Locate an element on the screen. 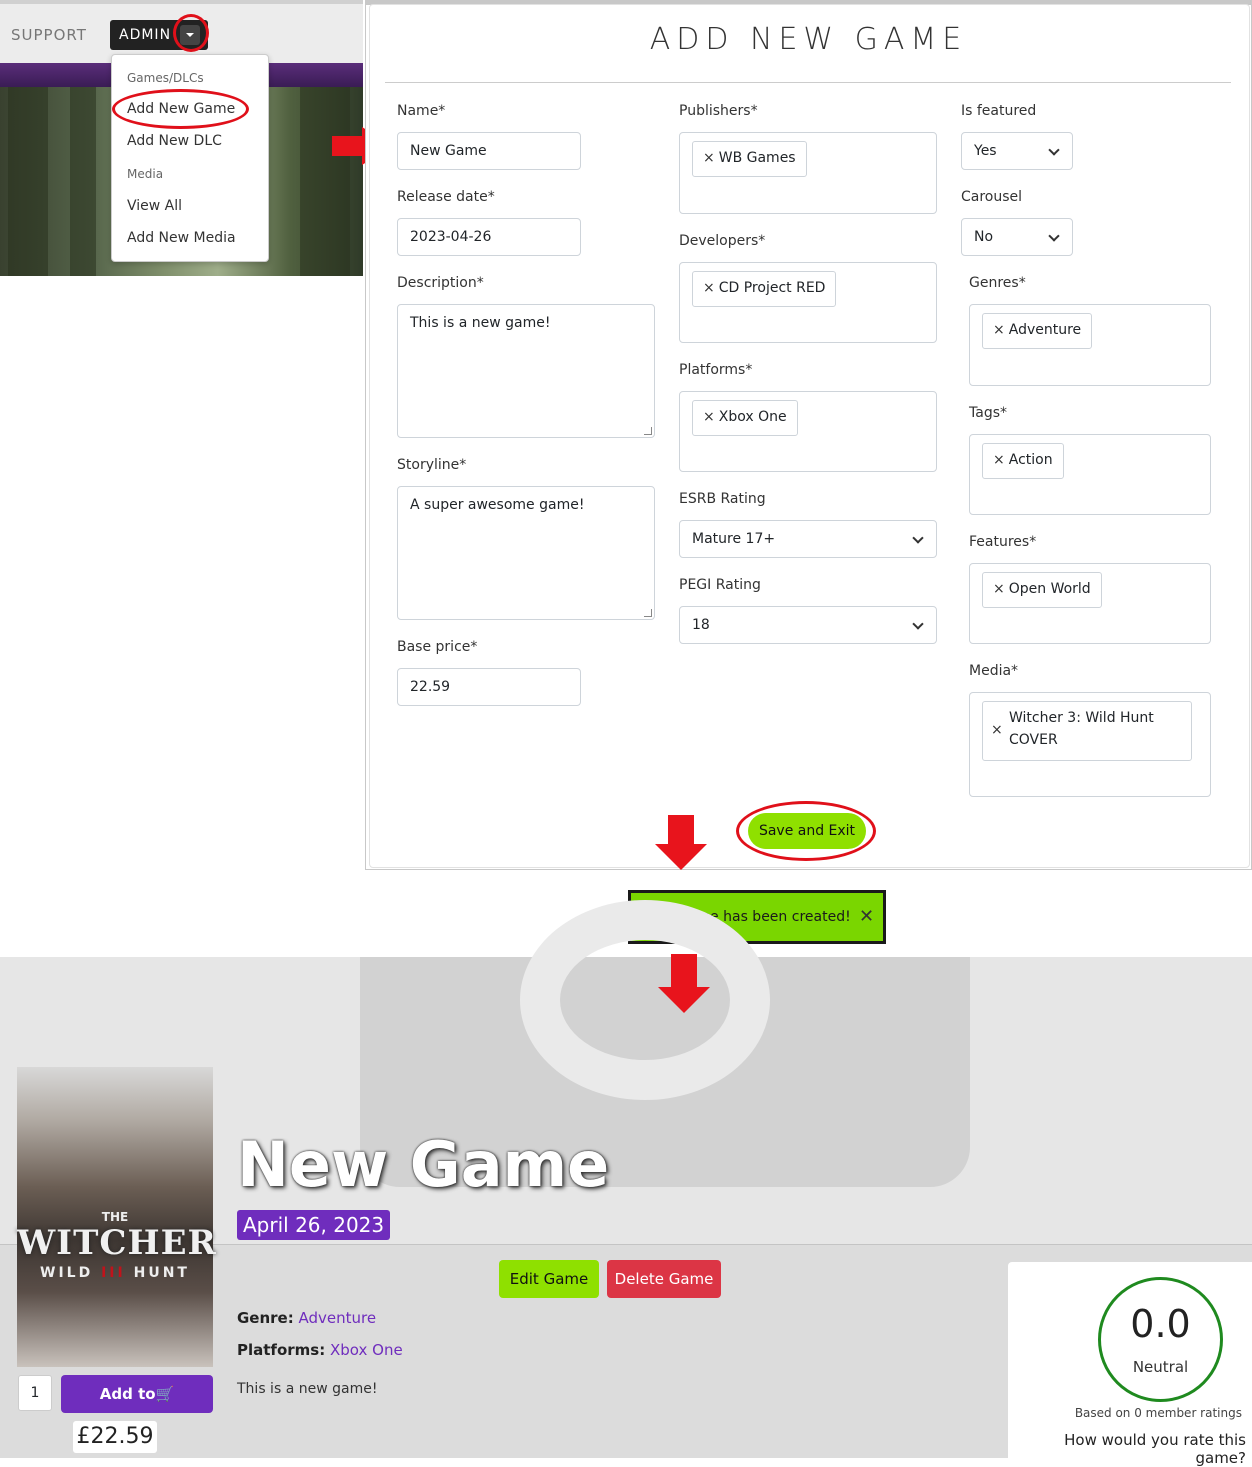 The image size is (1252, 1467). is-featured-label: Is featured is located at coordinates (999, 111).